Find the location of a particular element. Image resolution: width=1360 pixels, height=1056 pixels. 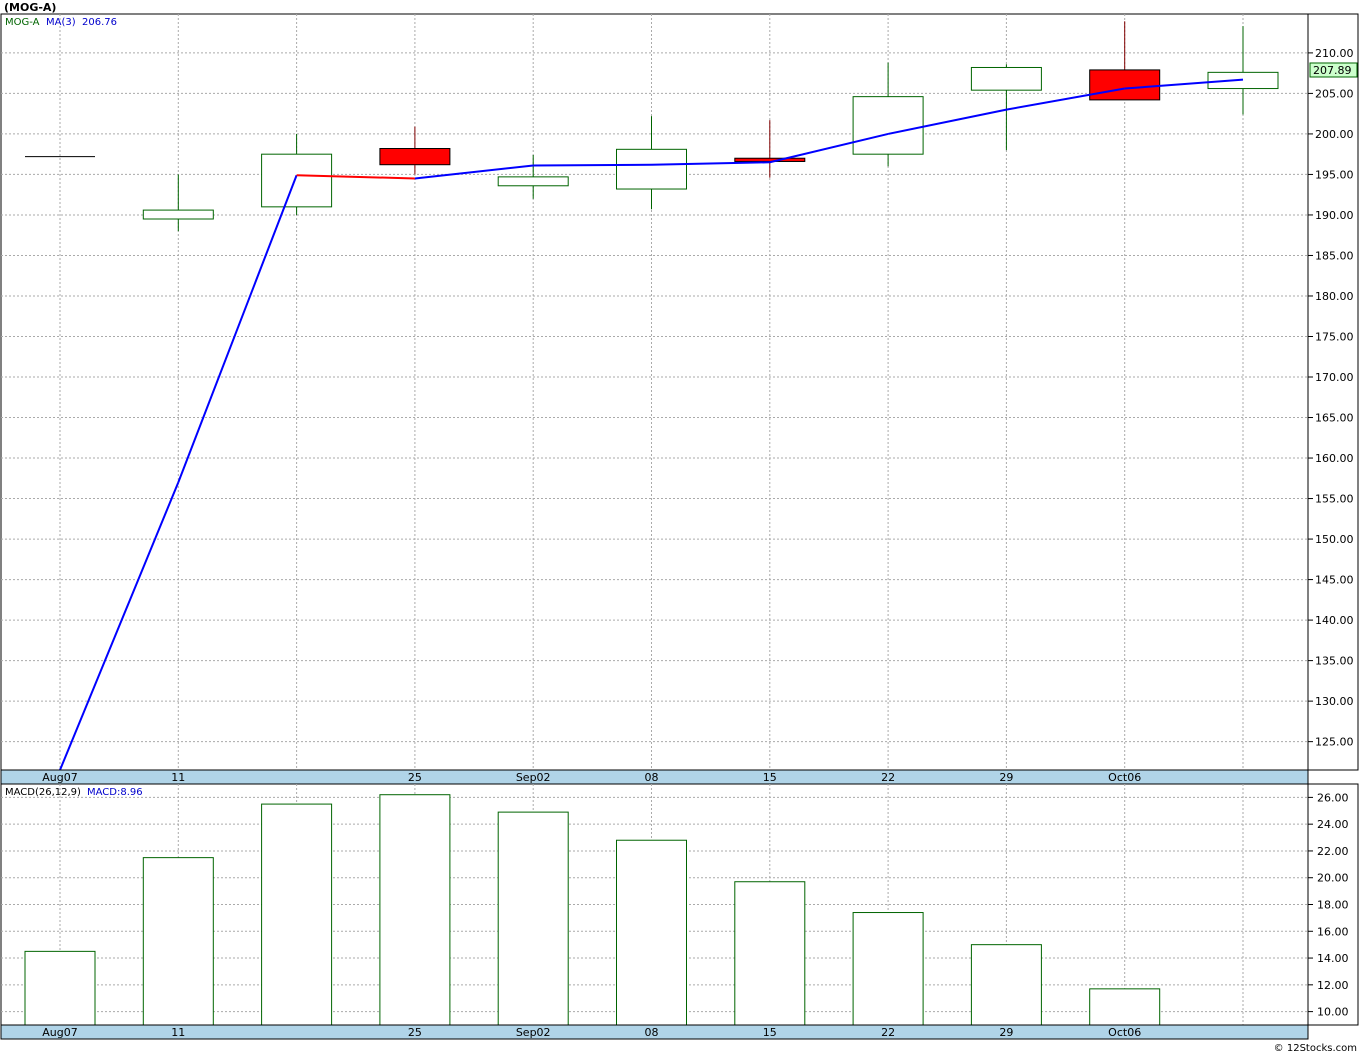

price-y-tick-label: 155.00 is located at coordinates (1334, 499).